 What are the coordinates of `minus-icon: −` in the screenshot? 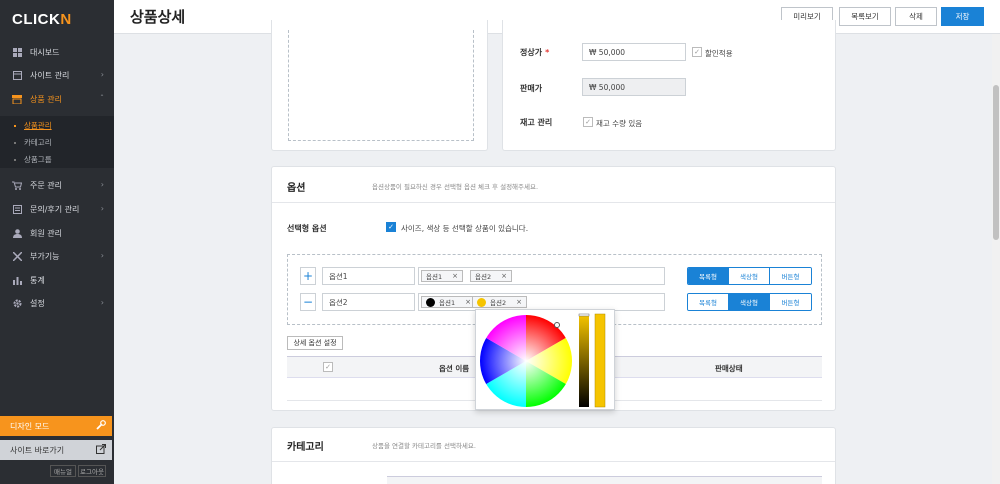 It's located at (308, 302).